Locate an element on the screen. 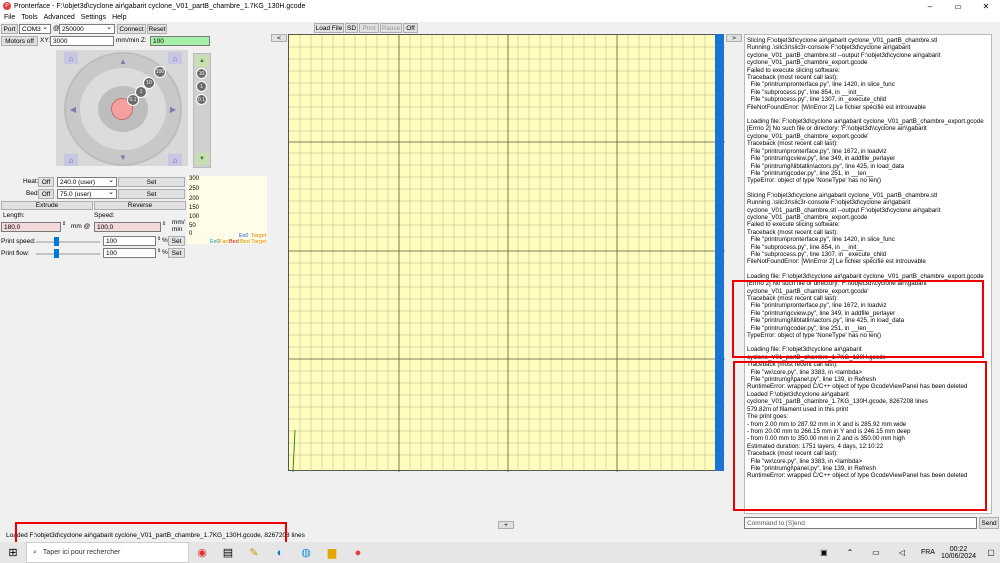  load-file-button: Load File is located at coordinates (329, 28).